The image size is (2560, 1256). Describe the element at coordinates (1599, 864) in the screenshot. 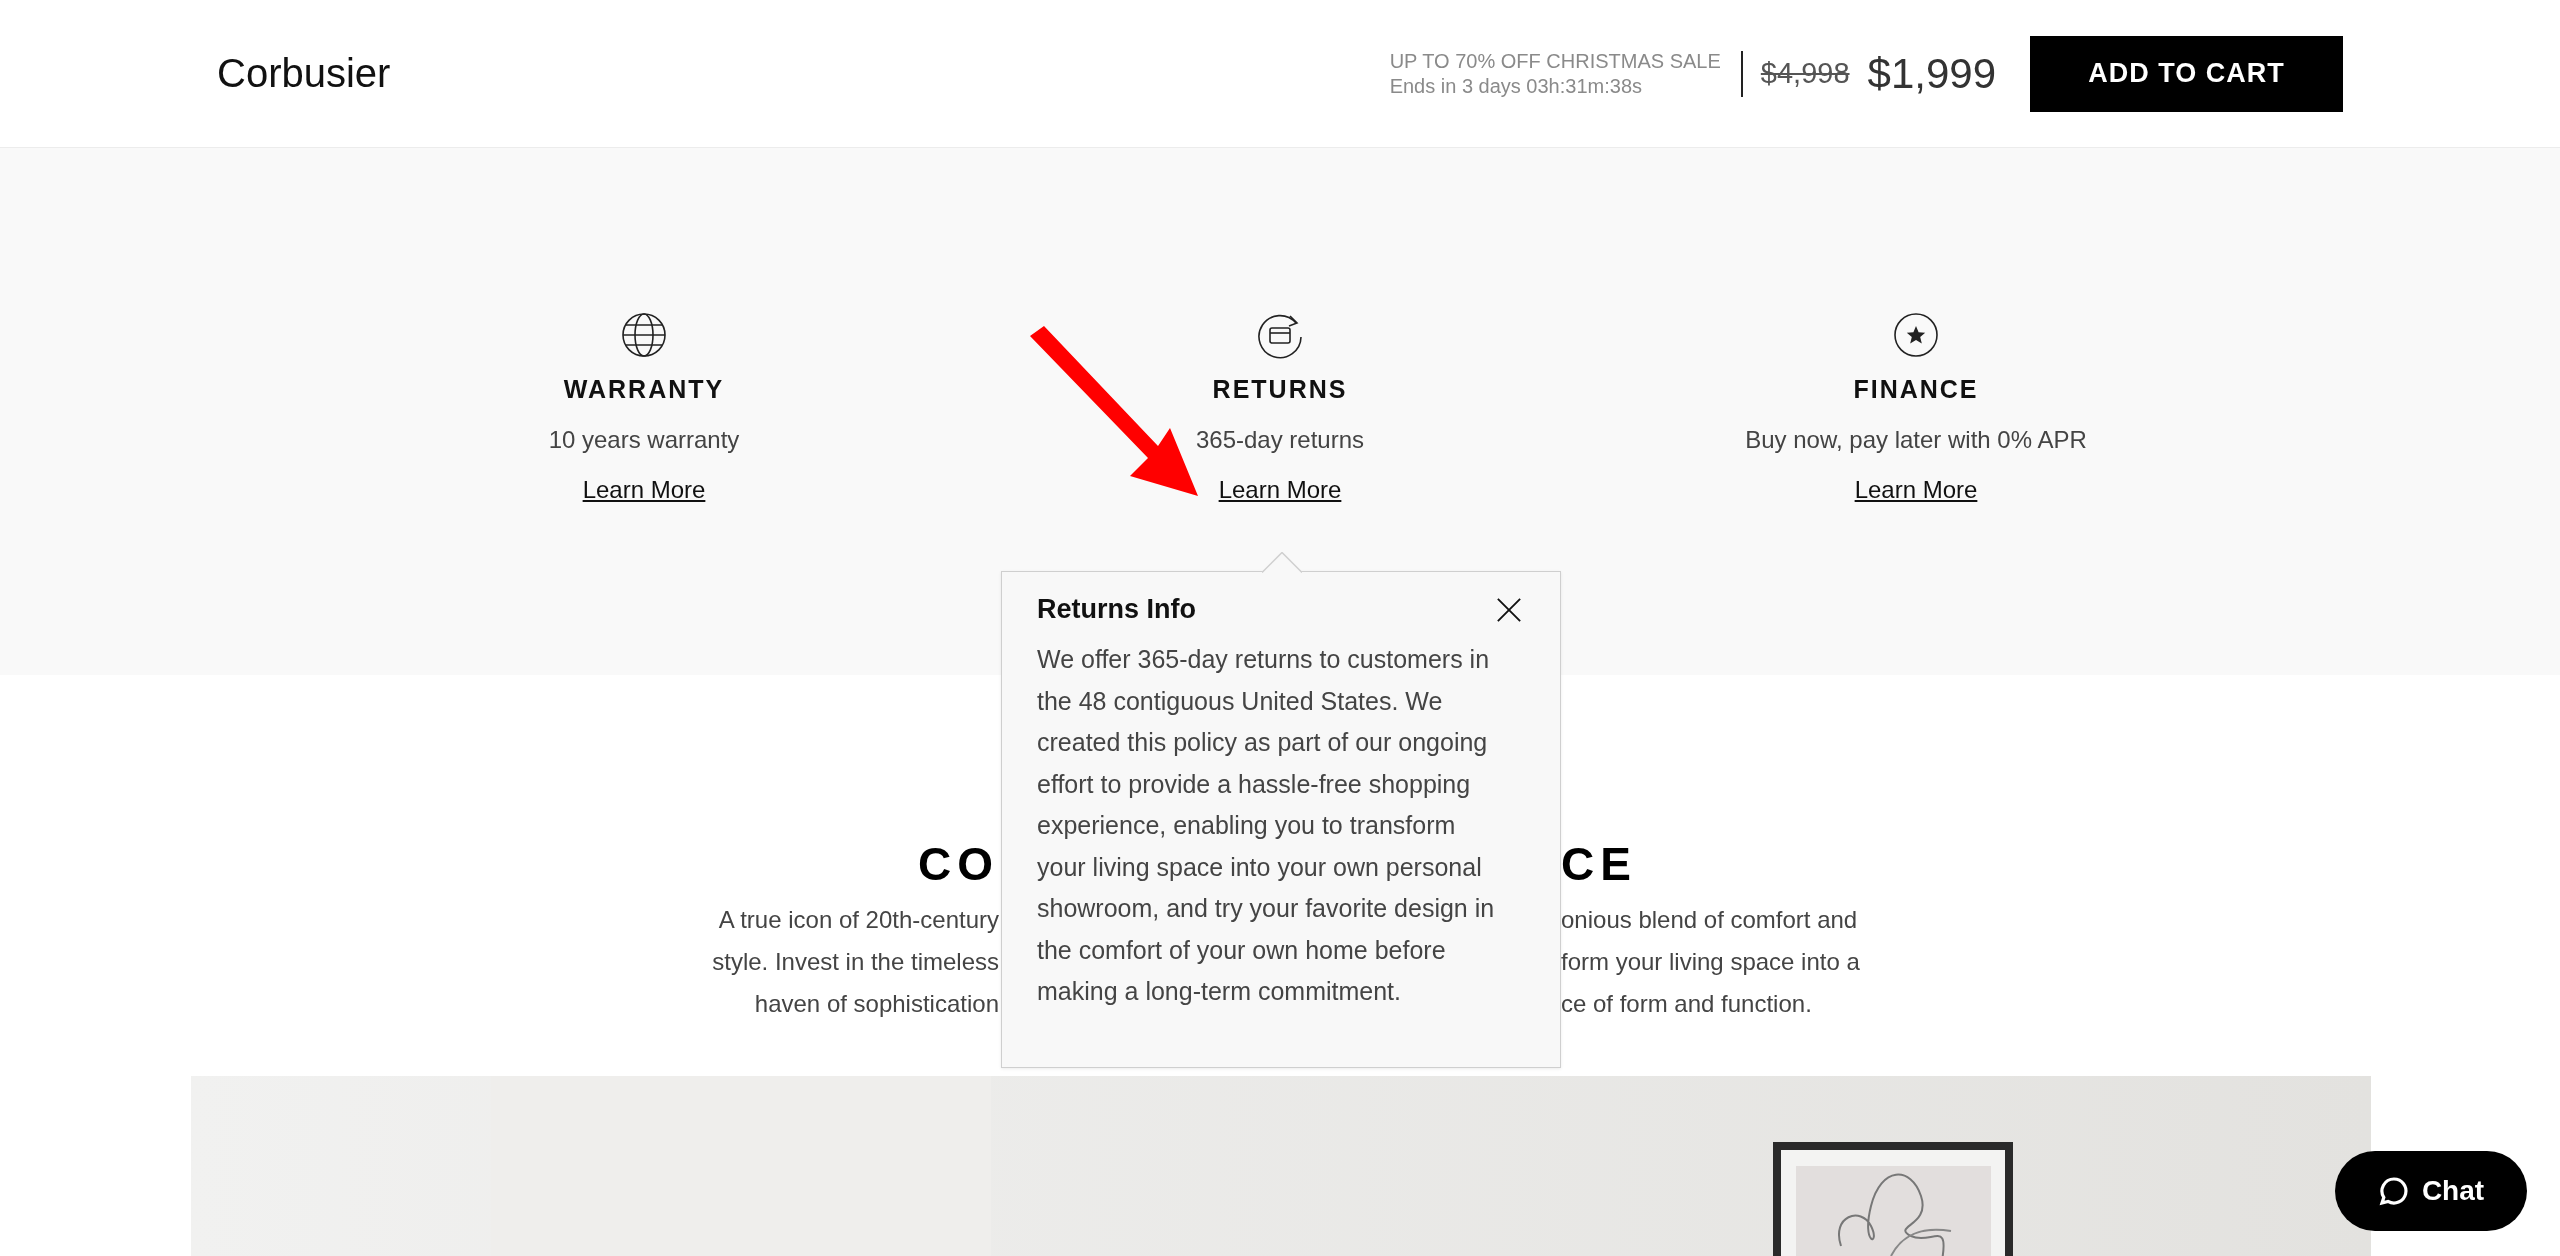

I see `collection-heading: CE` at that location.